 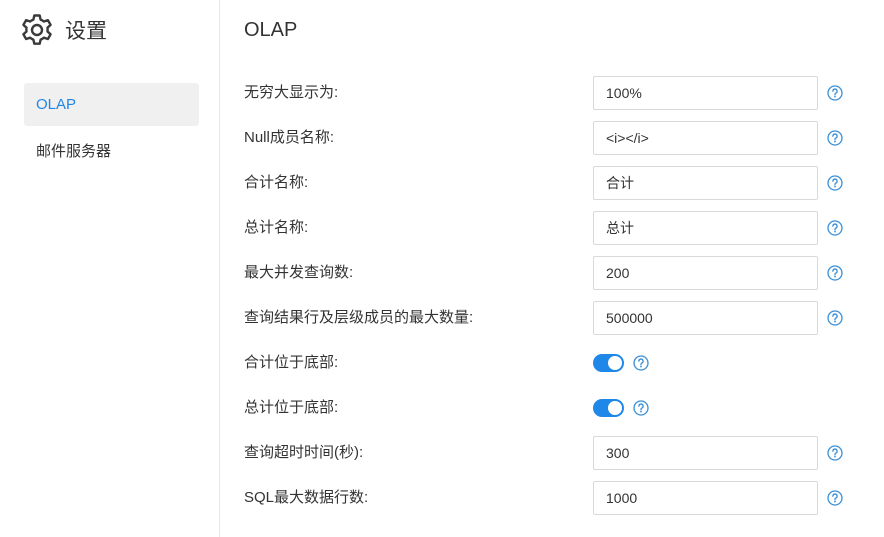 What do you see at coordinates (111, 151) in the screenshot?
I see `sidebar-item-mail-server: 邮件服务器` at bounding box center [111, 151].